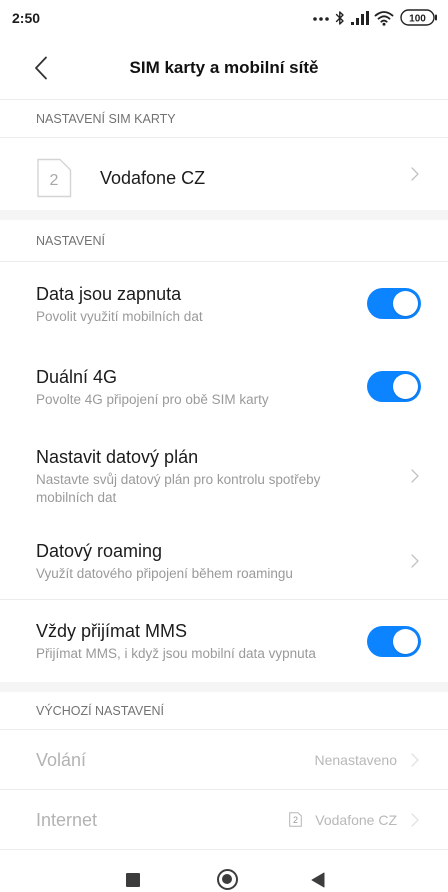 The height and width of the screenshot is (892, 448). I want to click on app-header: SIM karty a mobilní sítě, so click(224, 68).